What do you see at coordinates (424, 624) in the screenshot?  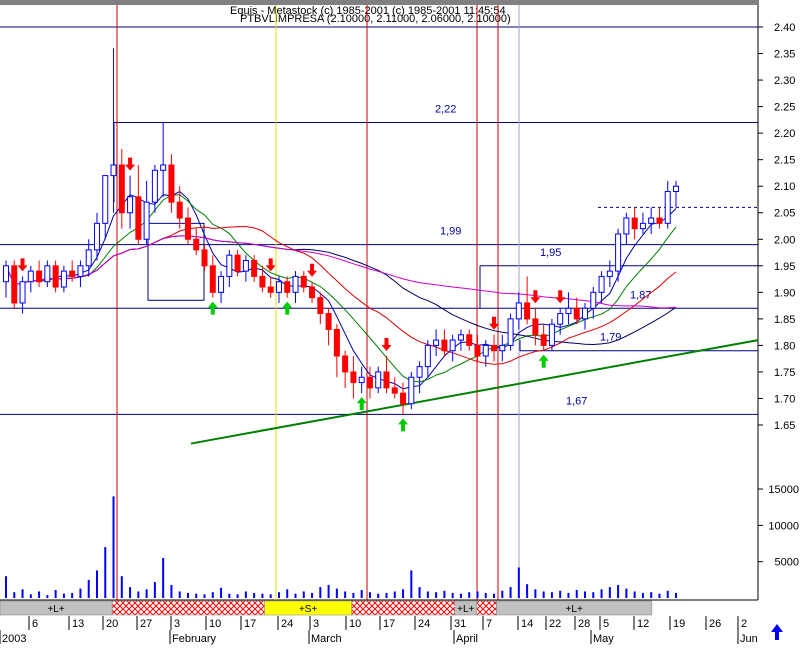 I see `x-tick-label: 24` at bounding box center [424, 624].